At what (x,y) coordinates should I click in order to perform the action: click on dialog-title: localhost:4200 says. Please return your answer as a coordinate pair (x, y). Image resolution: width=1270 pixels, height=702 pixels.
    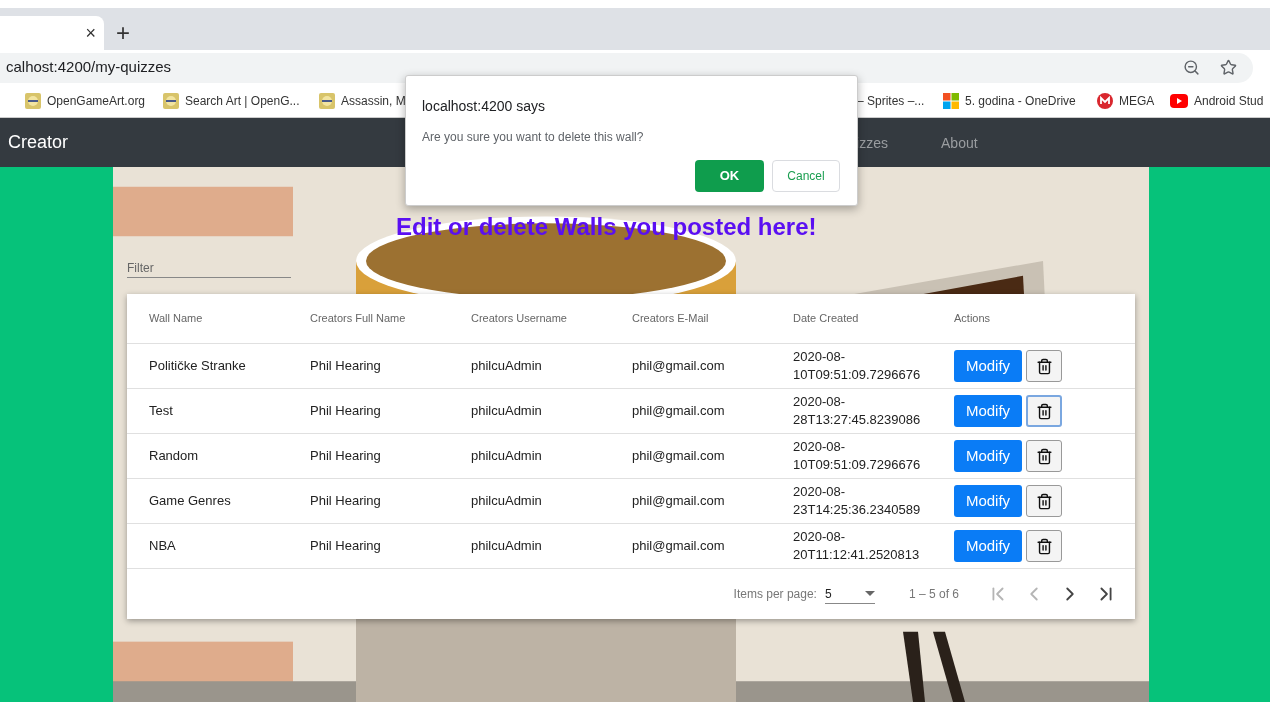
    Looking at the image, I should click on (484, 106).